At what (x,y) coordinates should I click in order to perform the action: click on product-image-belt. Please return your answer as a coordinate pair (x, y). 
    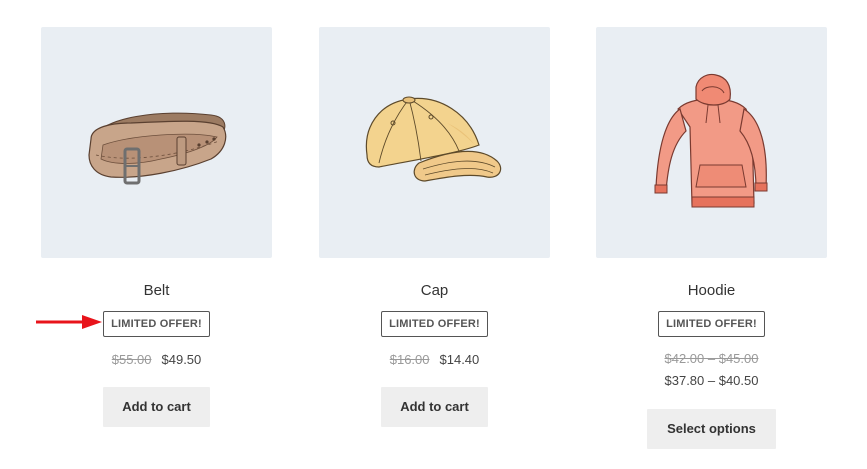
    Looking at the image, I should click on (156, 142).